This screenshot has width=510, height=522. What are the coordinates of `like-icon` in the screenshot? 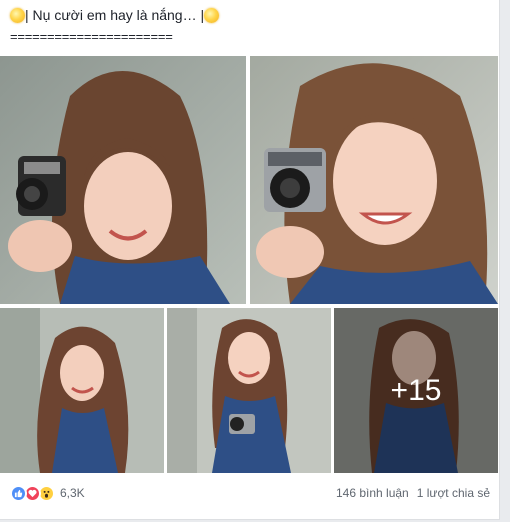 It's located at (18, 493).